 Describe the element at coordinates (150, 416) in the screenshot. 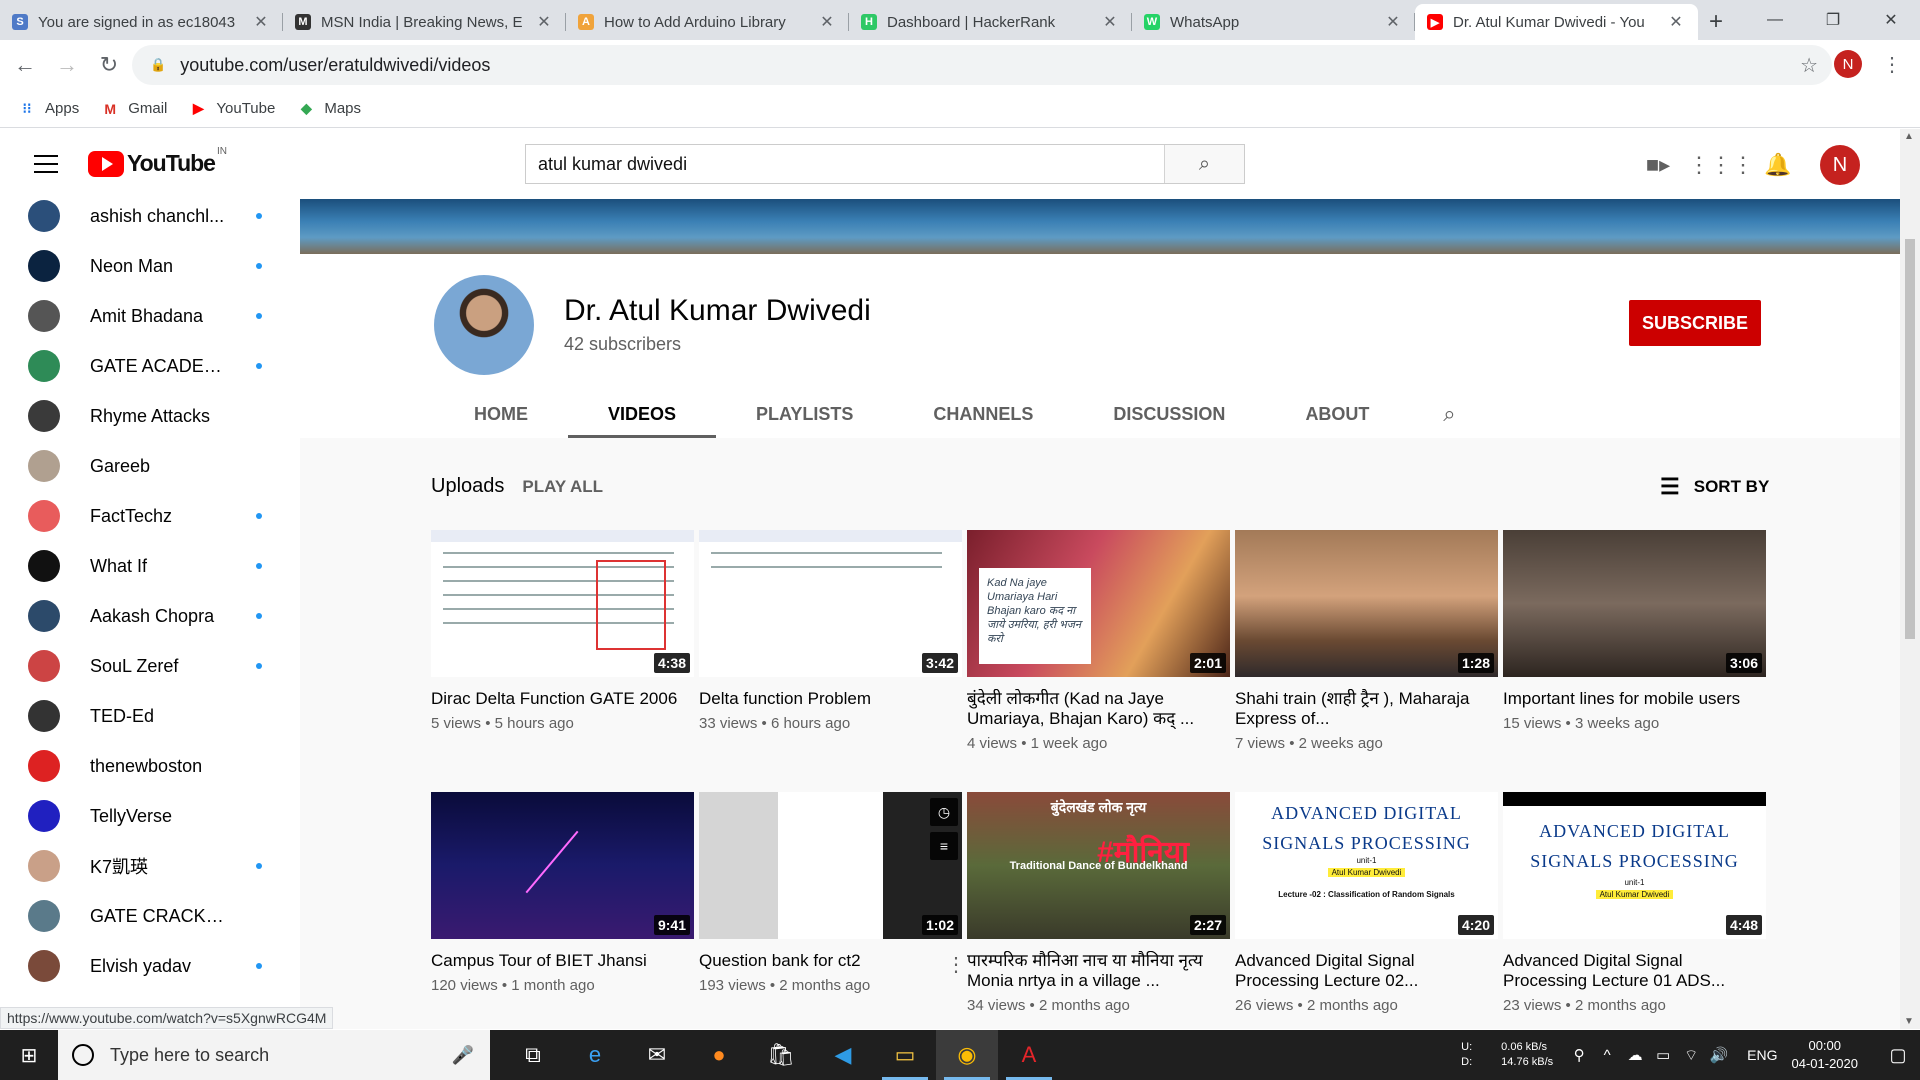

I see `sidebar-subscription-item: Rhyme Attacks` at that location.